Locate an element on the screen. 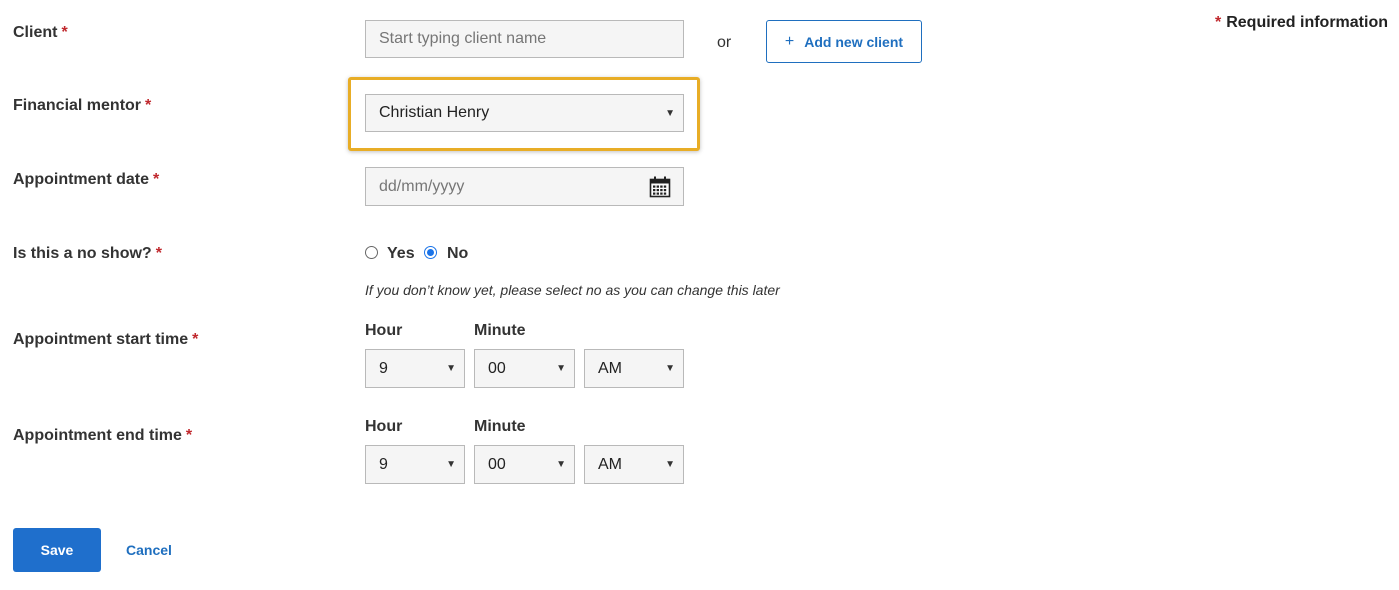  start-minute-select: 00 ▼ is located at coordinates (524, 368).